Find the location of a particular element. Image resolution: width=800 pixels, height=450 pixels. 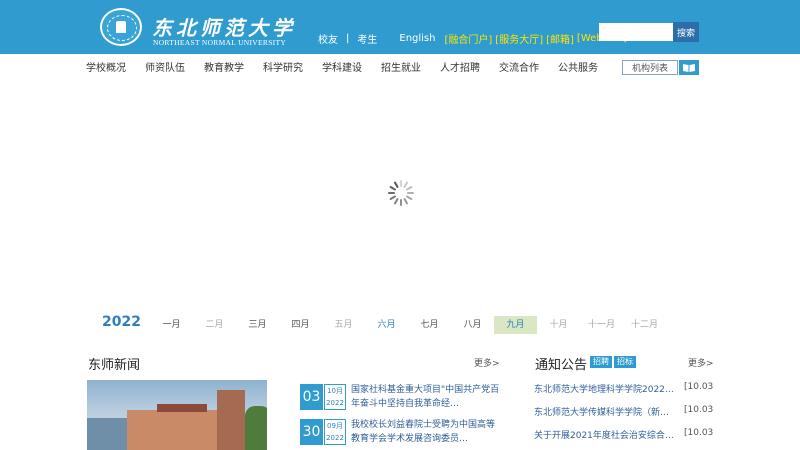

nav-item-faculty: 师资队伍 is located at coordinates (165, 69).